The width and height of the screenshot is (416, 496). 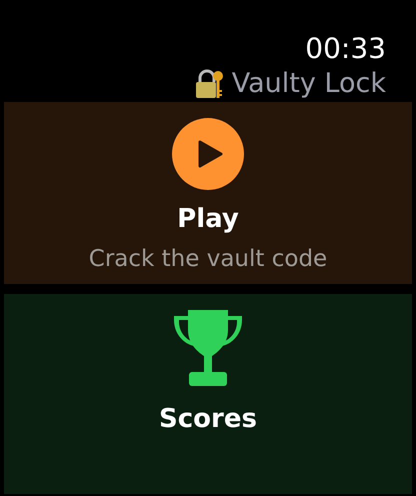 What do you see at coordinates (345, 49) in the screenshot?
I see `clock-time: 00:33` at bounding box center [345, 49].